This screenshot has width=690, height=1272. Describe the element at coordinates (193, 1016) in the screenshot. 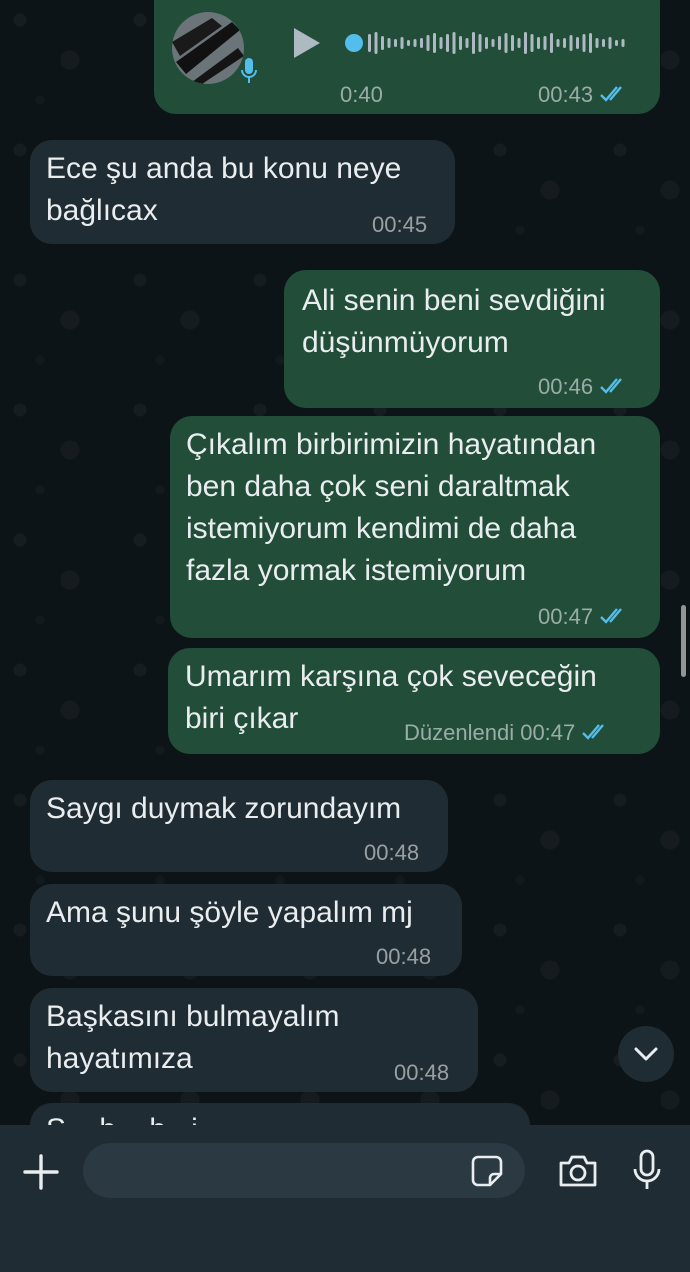

I see `message-text-line: Başkasını bulmayalım` at that location.